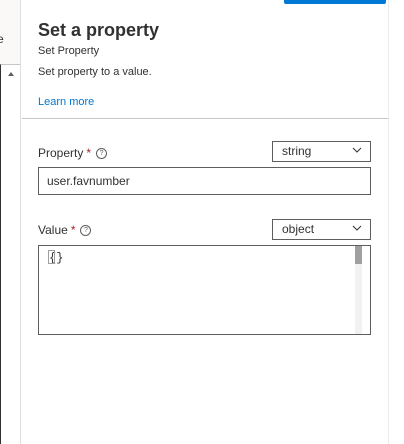  What do you see at coordinates (95, 72) in the screenshot?
I see `panel-description: Set property to a value.` at bounding box center [95, 72].